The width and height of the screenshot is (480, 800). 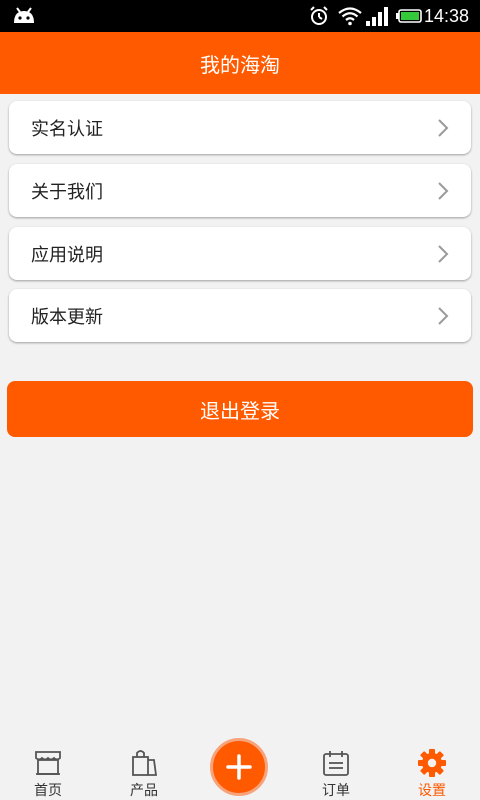 I want to click on tab-orders: 订单, so click(x=336, y=774).